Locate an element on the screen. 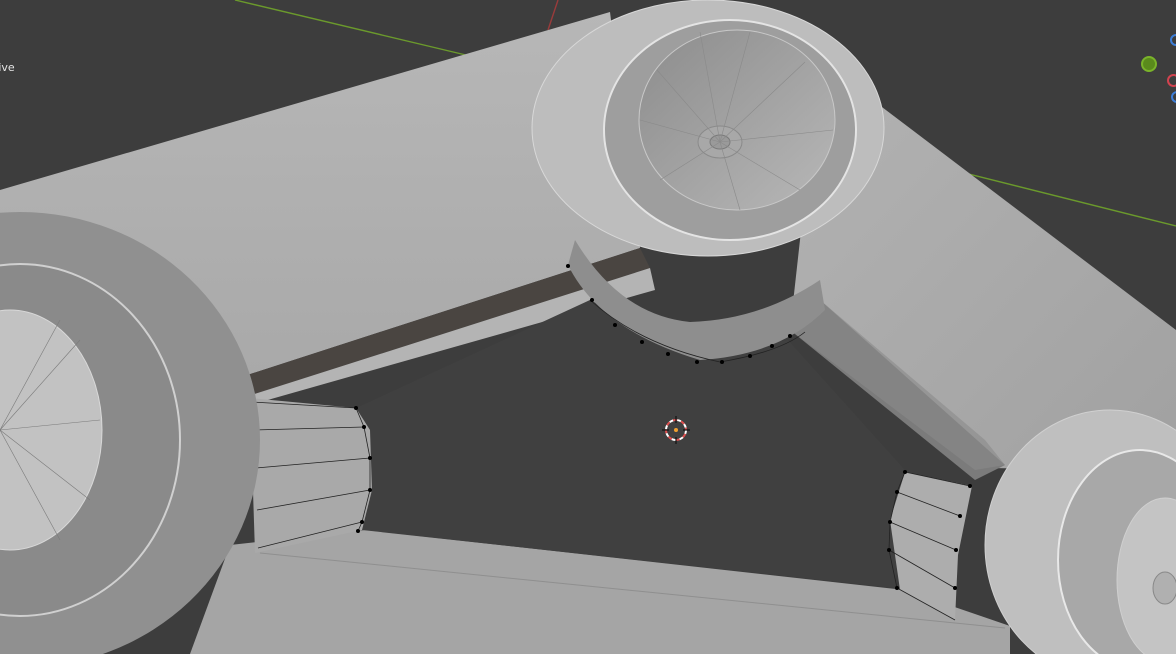 This screenshot has width=1176, height=654. gizmo-z-axis is located at coordinates (1173, 40).